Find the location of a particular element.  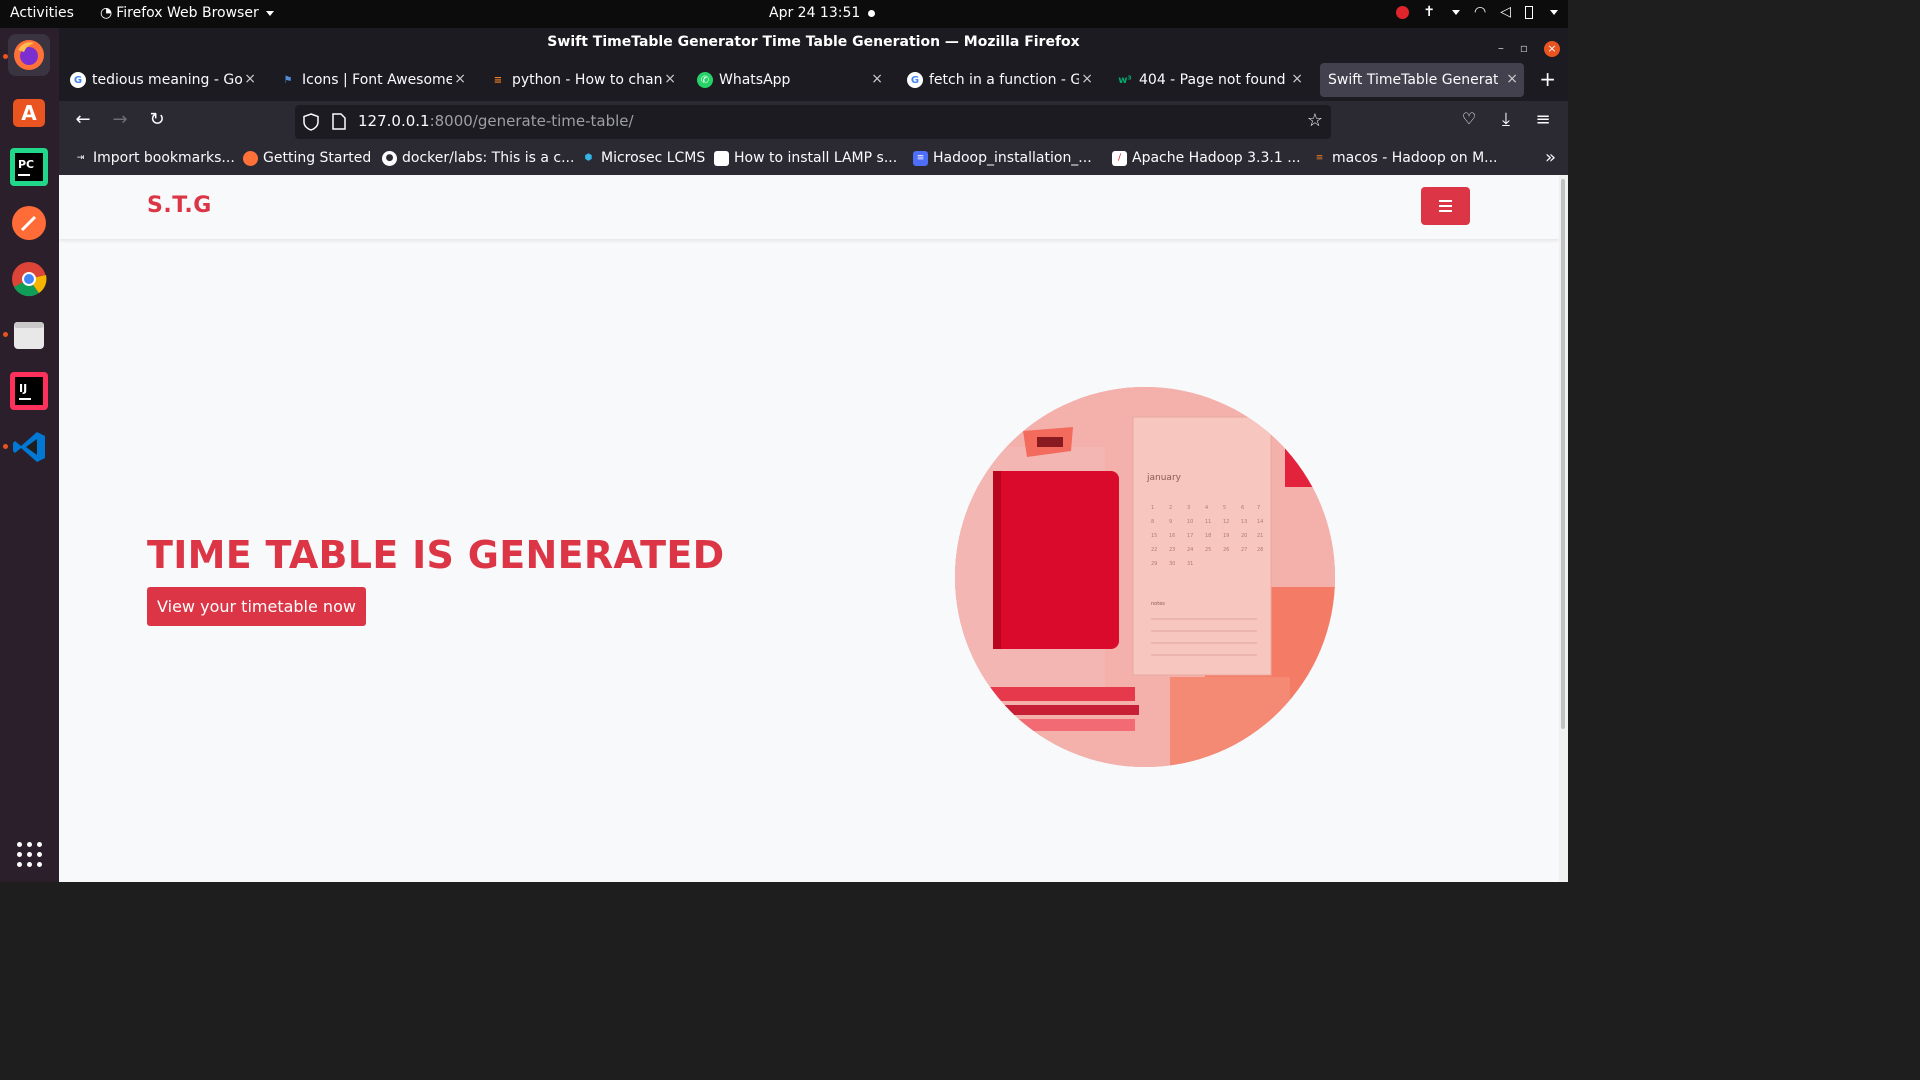

software-center-icon: A is located at coordinates (29, 111).